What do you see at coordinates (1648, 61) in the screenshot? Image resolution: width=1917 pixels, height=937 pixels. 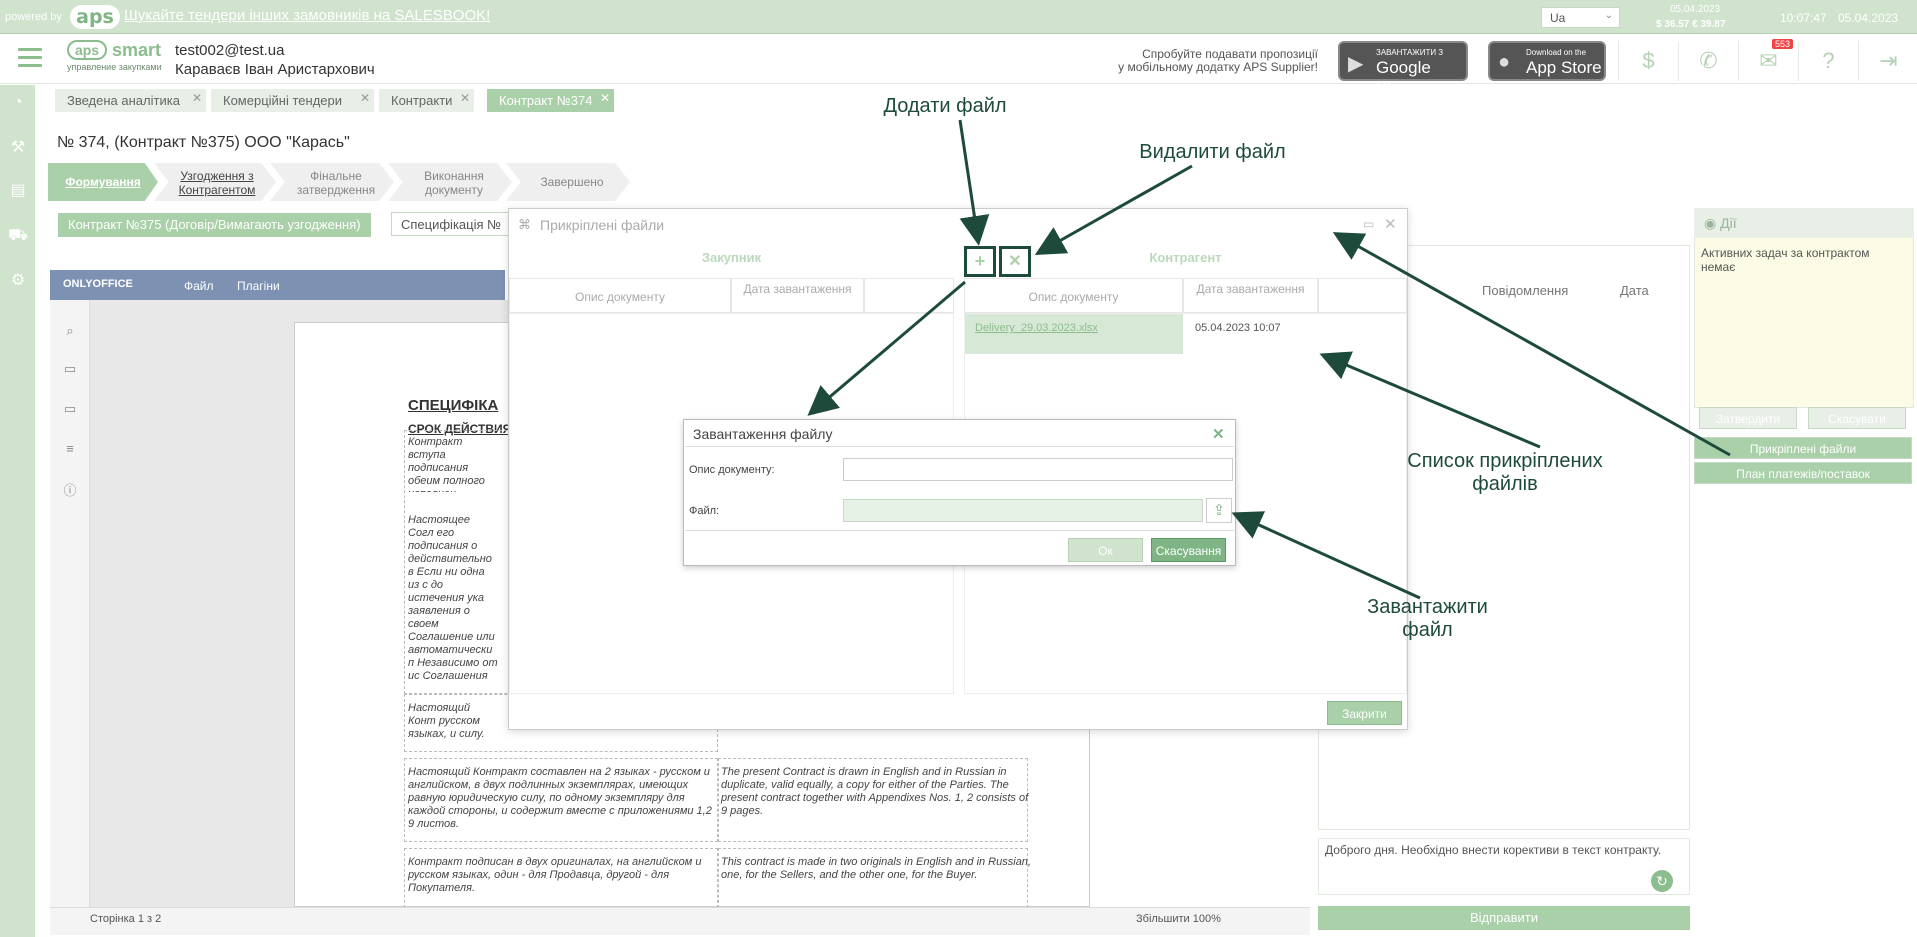 I see `dollar-icon: $` at bounding box center [1648, 61].